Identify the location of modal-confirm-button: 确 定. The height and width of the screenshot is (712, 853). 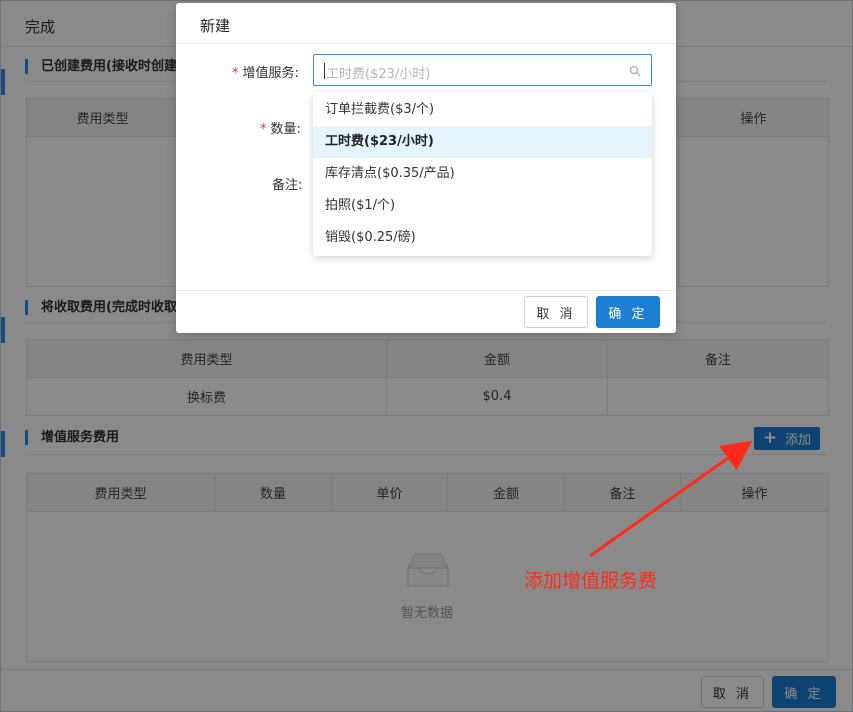
(628, 312).